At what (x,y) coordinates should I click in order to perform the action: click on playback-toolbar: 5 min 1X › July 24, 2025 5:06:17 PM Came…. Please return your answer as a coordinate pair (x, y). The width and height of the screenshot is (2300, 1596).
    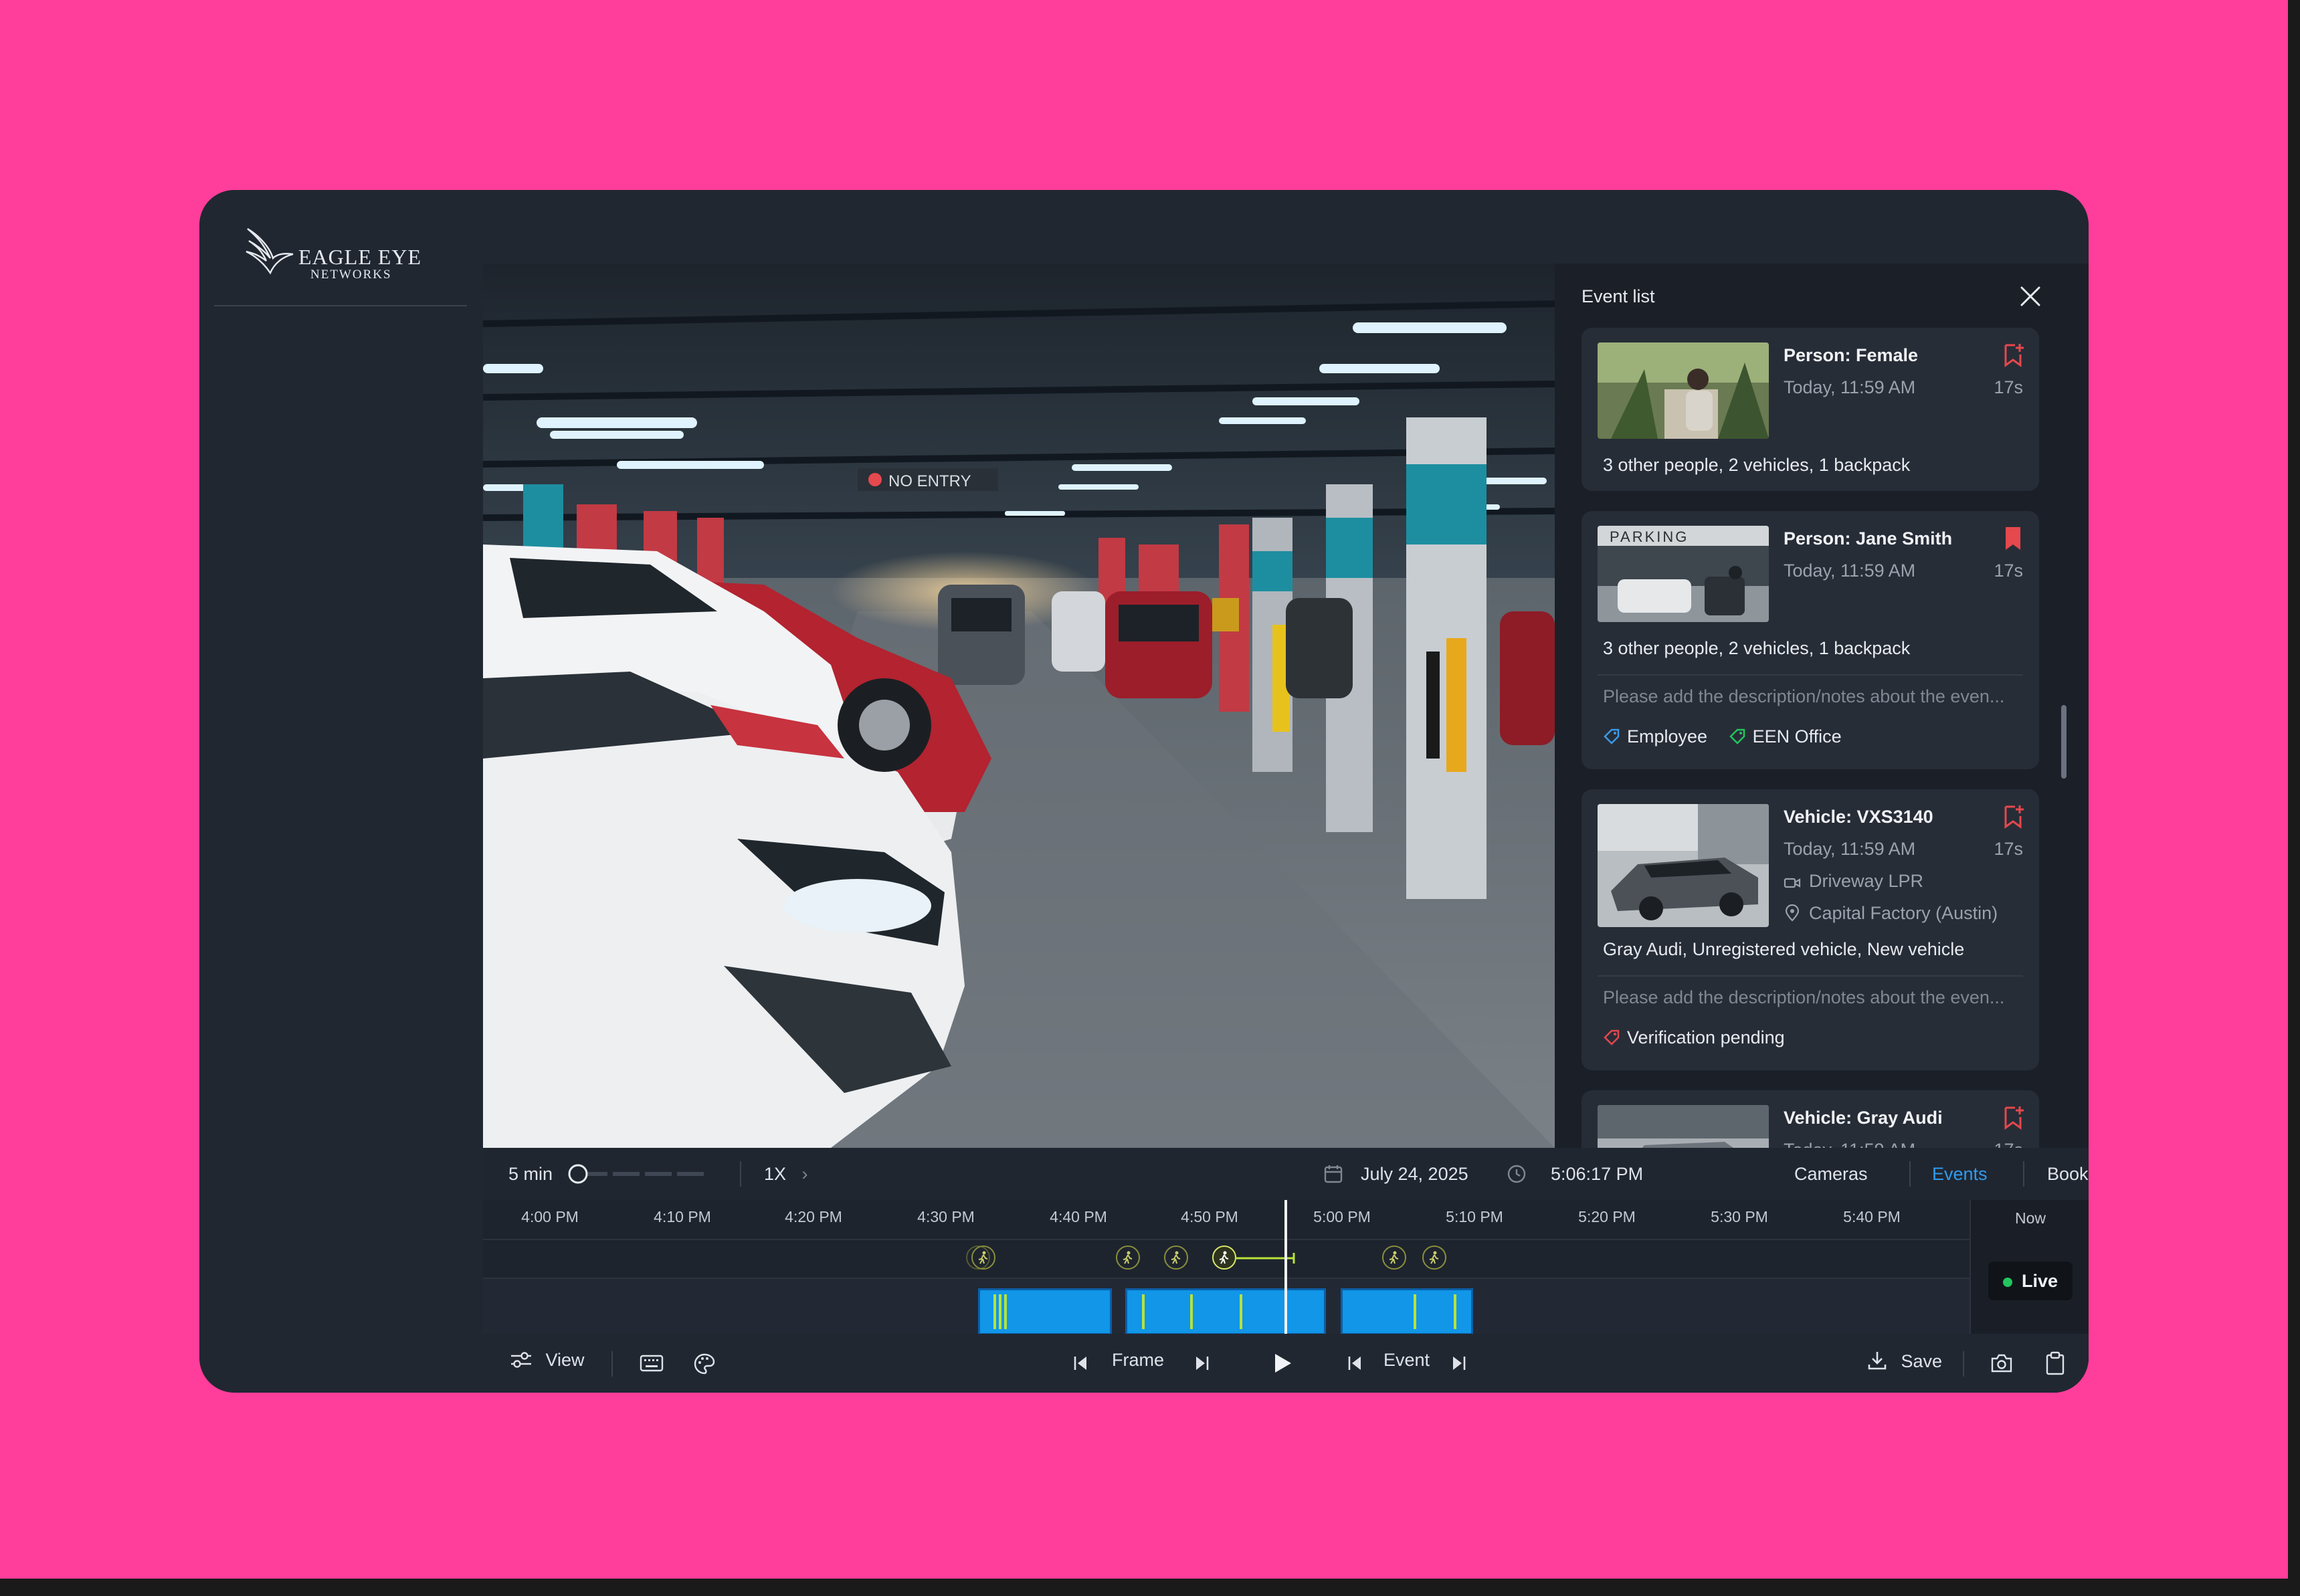
    Looking at the image, I should click on (1286, 1174).